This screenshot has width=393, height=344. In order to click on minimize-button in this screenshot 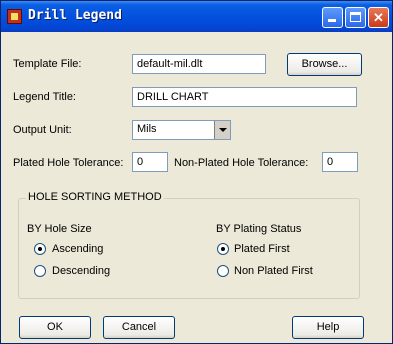, I will do `click(332, 17)`.